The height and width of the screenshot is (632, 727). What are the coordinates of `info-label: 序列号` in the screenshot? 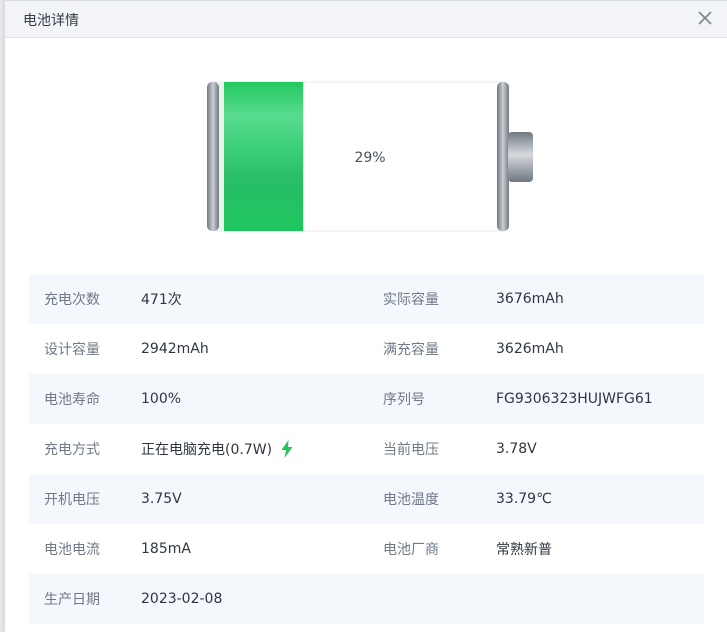 It's located at (404, 400).